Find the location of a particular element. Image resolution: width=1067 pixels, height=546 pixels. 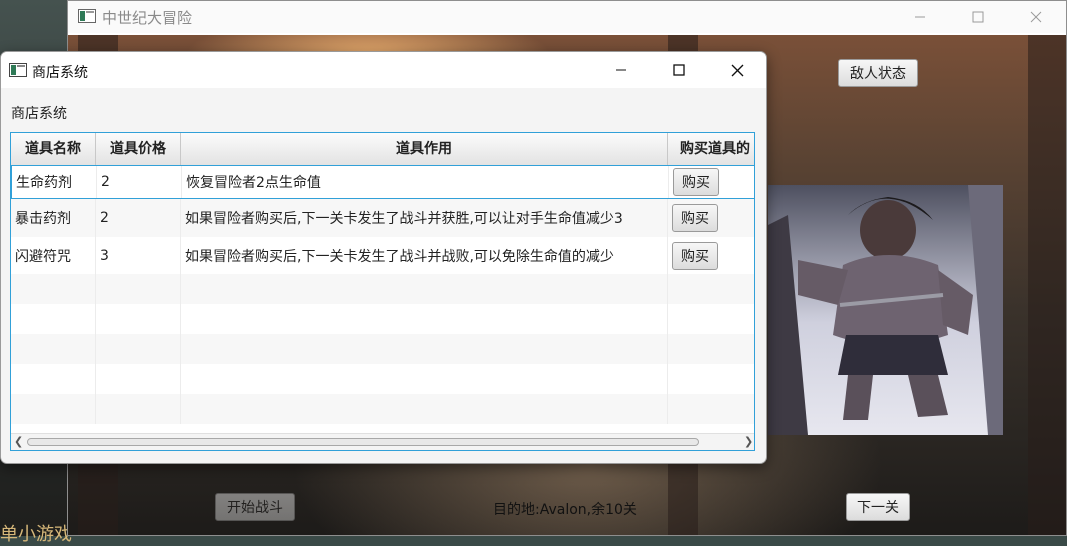

column-header-price: 道具价格 is located at coordinates (138, 149).